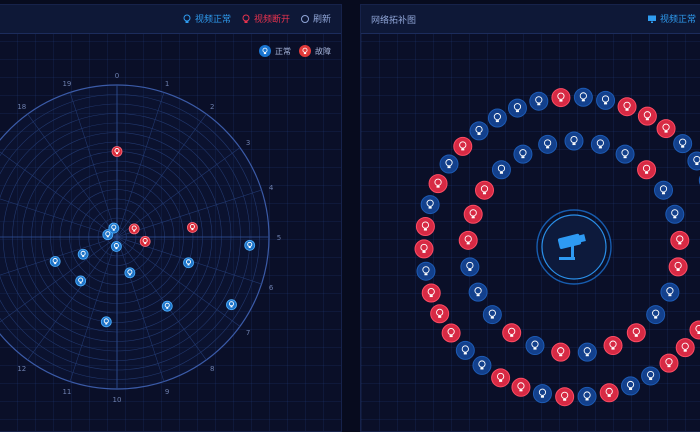 This screenshot has width=700, height=432. What do you see at coordinates (21, 107) in the screenshot?
I see `radar-angle-label: 18` at bounding box center [21, 107].